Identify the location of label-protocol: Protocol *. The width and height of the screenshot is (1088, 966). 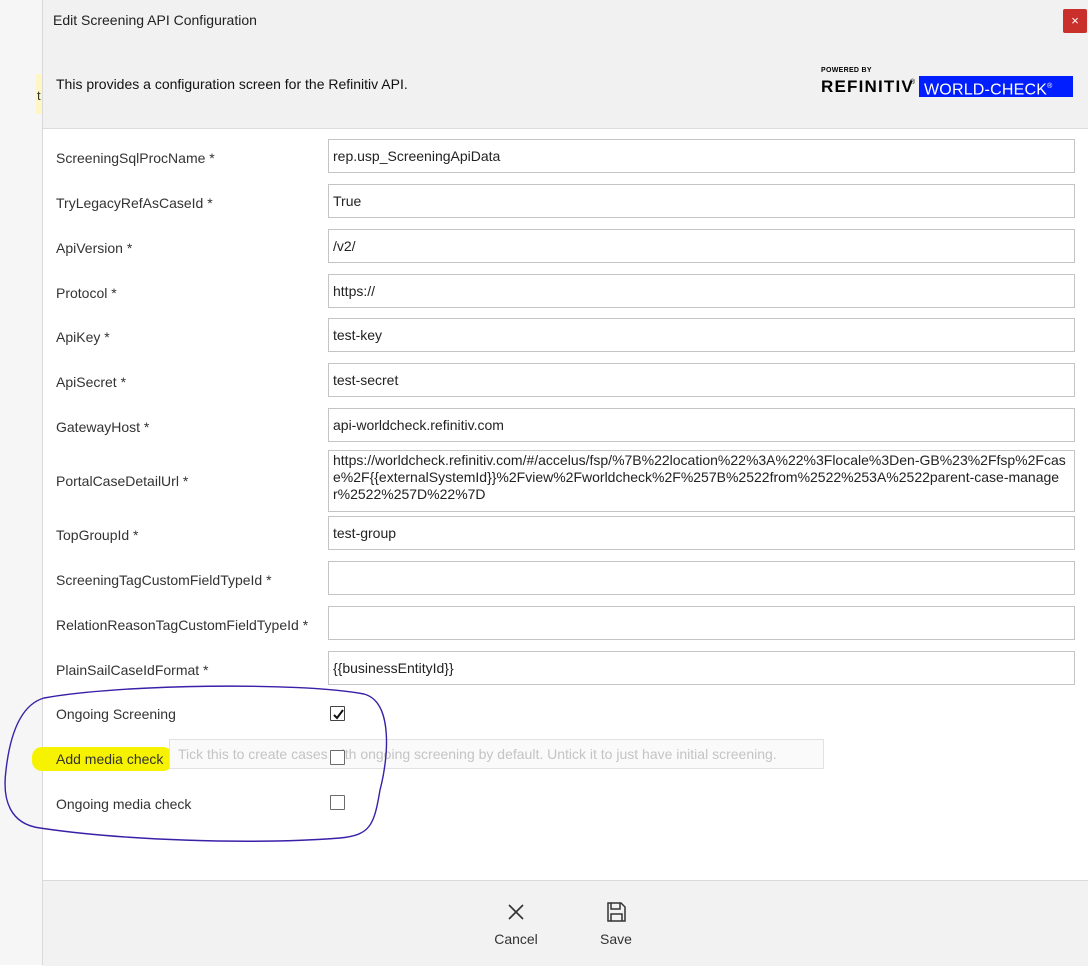
(86, 293).